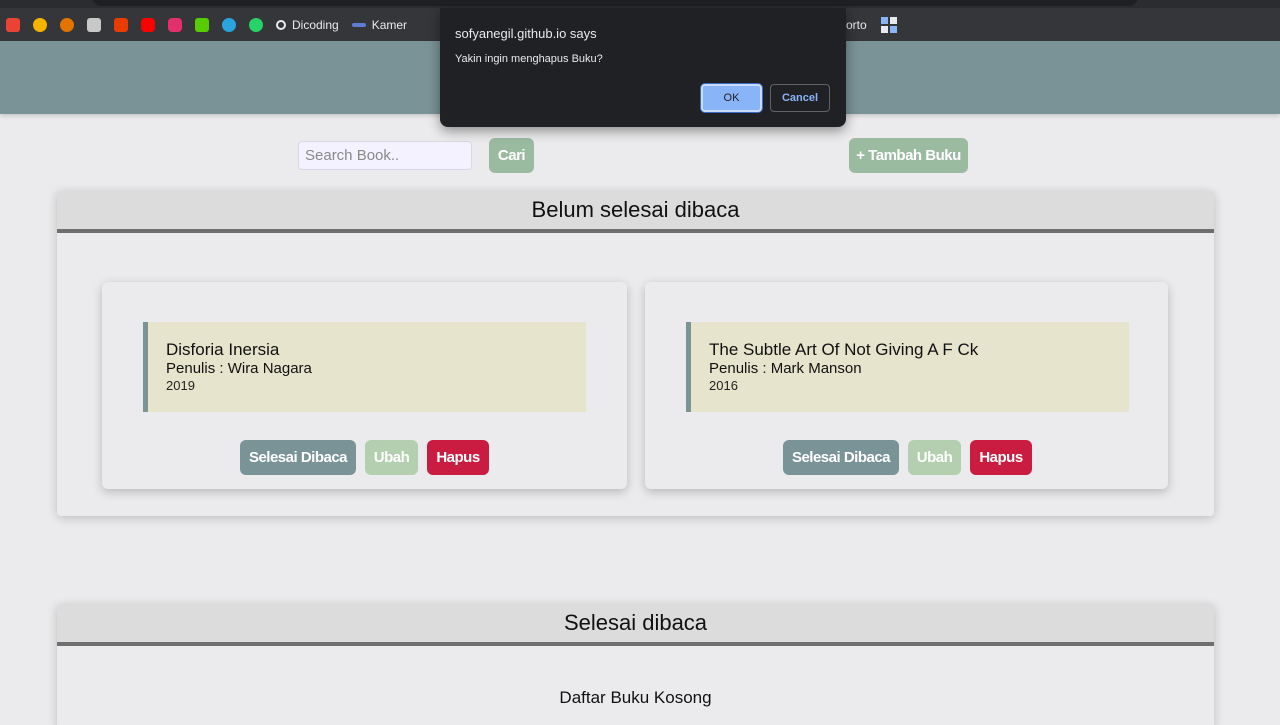  Describe the element at coordinates (871, 24) in the screenshot. I see `bookmark-portfolio: orto` at that location.